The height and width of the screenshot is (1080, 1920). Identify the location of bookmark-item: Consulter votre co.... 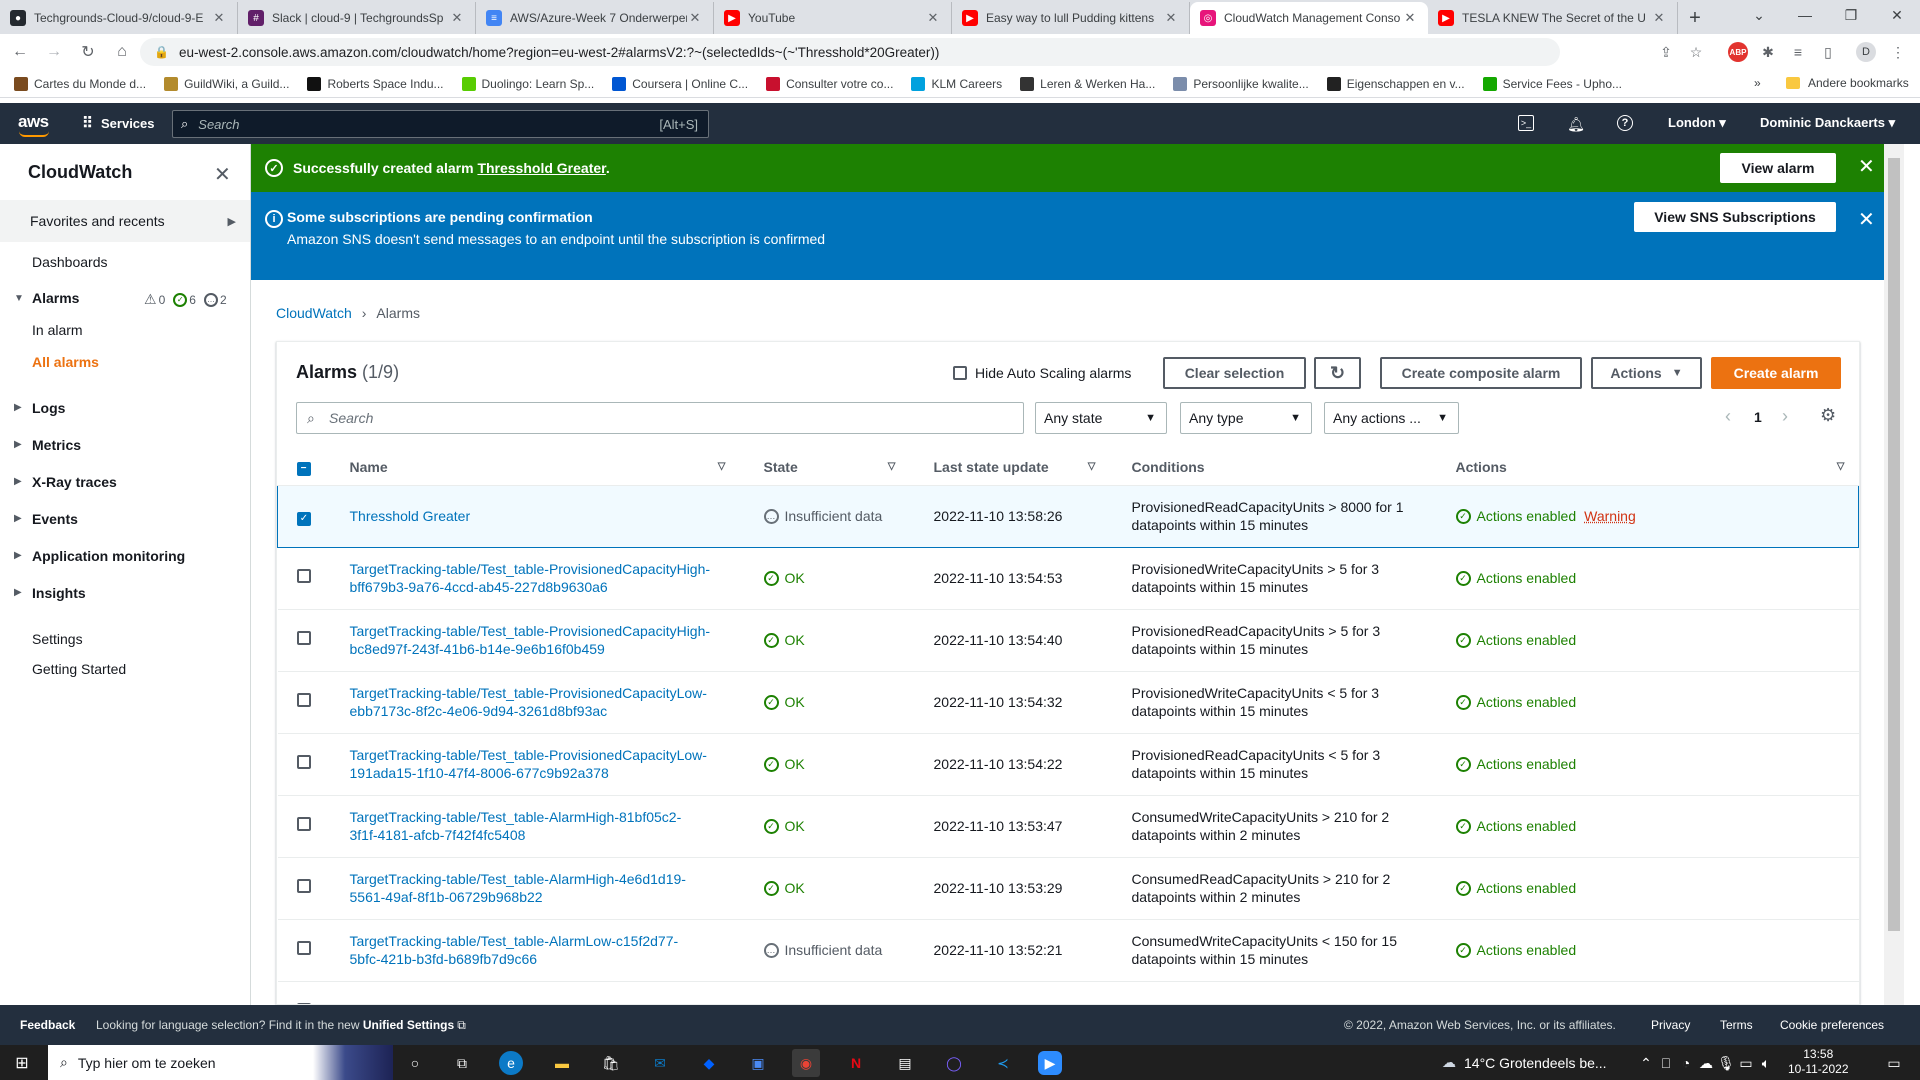
(829, 83).